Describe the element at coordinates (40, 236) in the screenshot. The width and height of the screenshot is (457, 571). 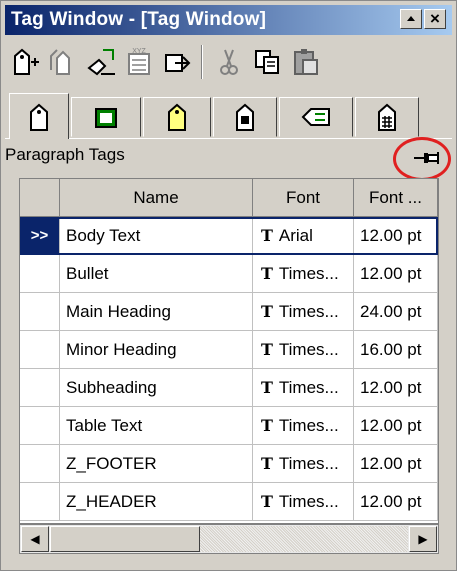
I see `current-row-marker: >>` at that location.